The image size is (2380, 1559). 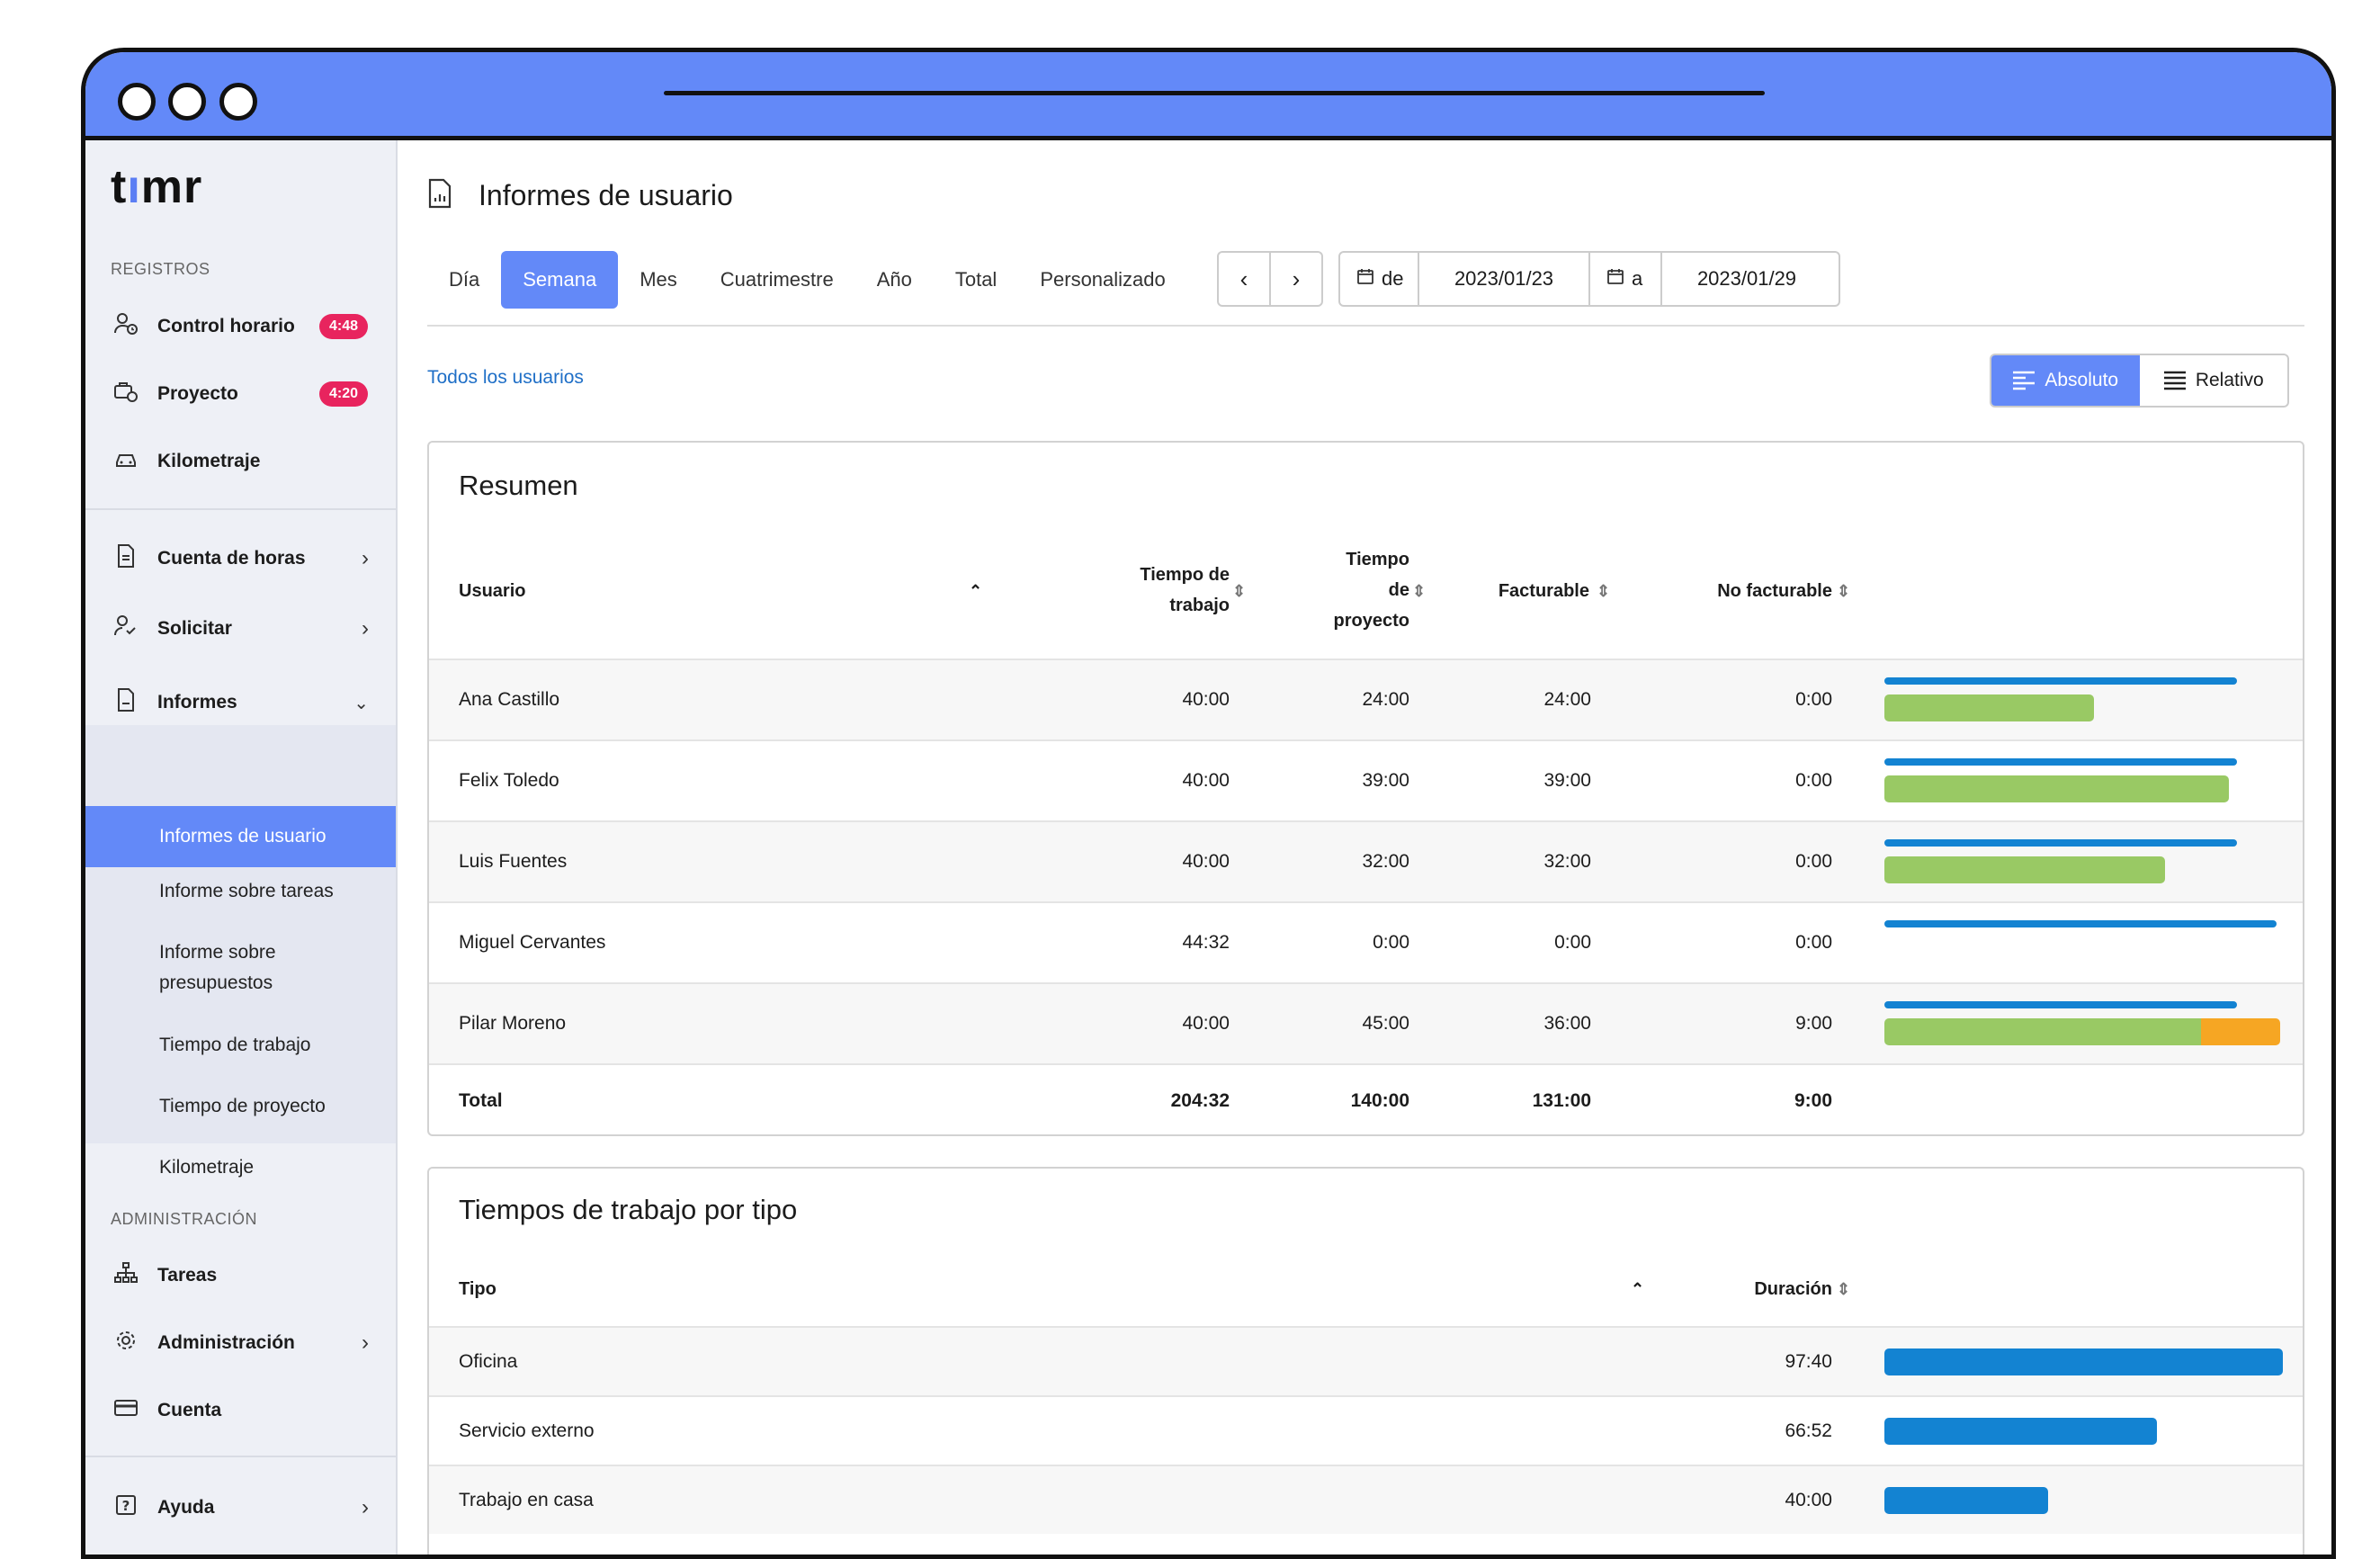 What do you see at coordinates (240, 1508) in the screenshot?
I see `sidebar-item-ayuda: ? Ayuda ›` at bounding box center [240, 1508].